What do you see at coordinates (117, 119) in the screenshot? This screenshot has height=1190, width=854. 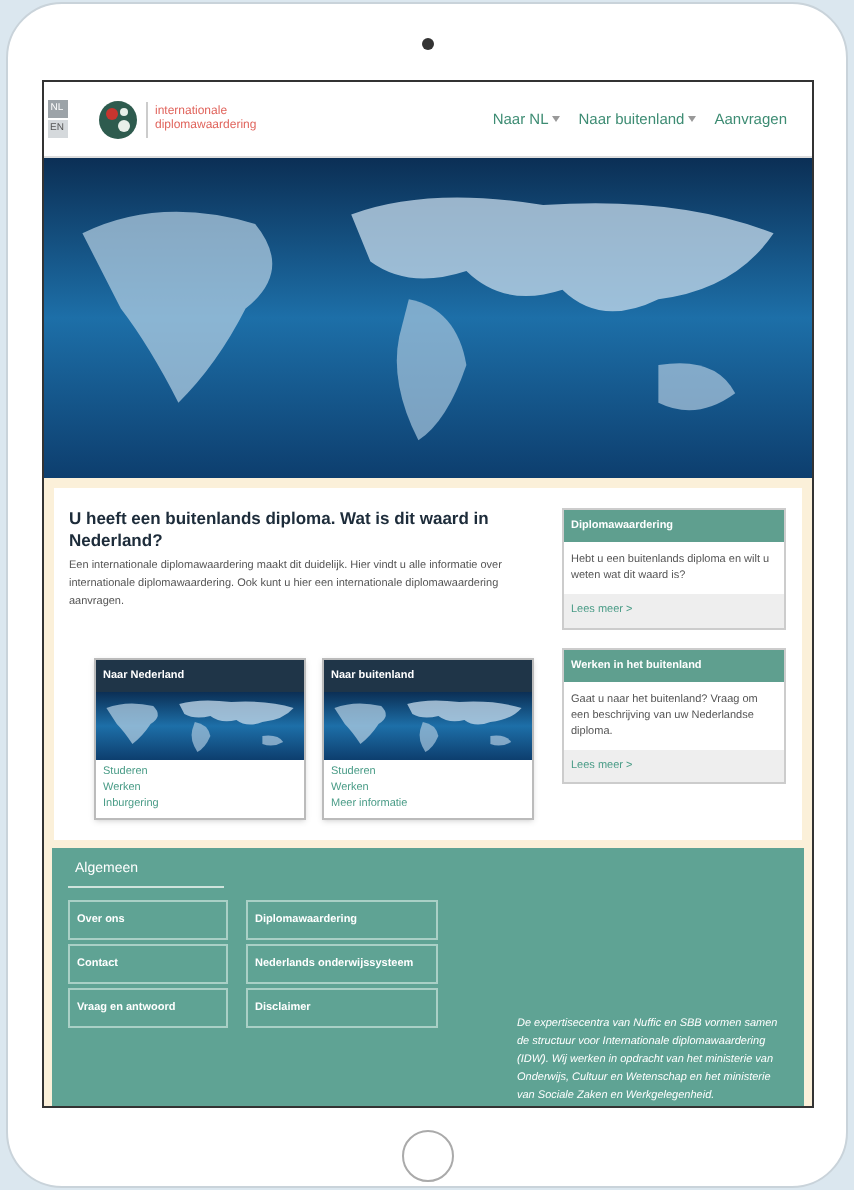 I see `logo-icon` at bounding box center [117, 119].